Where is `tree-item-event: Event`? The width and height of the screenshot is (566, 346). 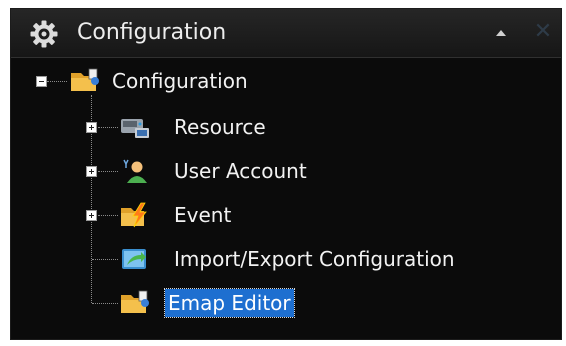 tree-item-event: Event is located at coordinates (199, 215).